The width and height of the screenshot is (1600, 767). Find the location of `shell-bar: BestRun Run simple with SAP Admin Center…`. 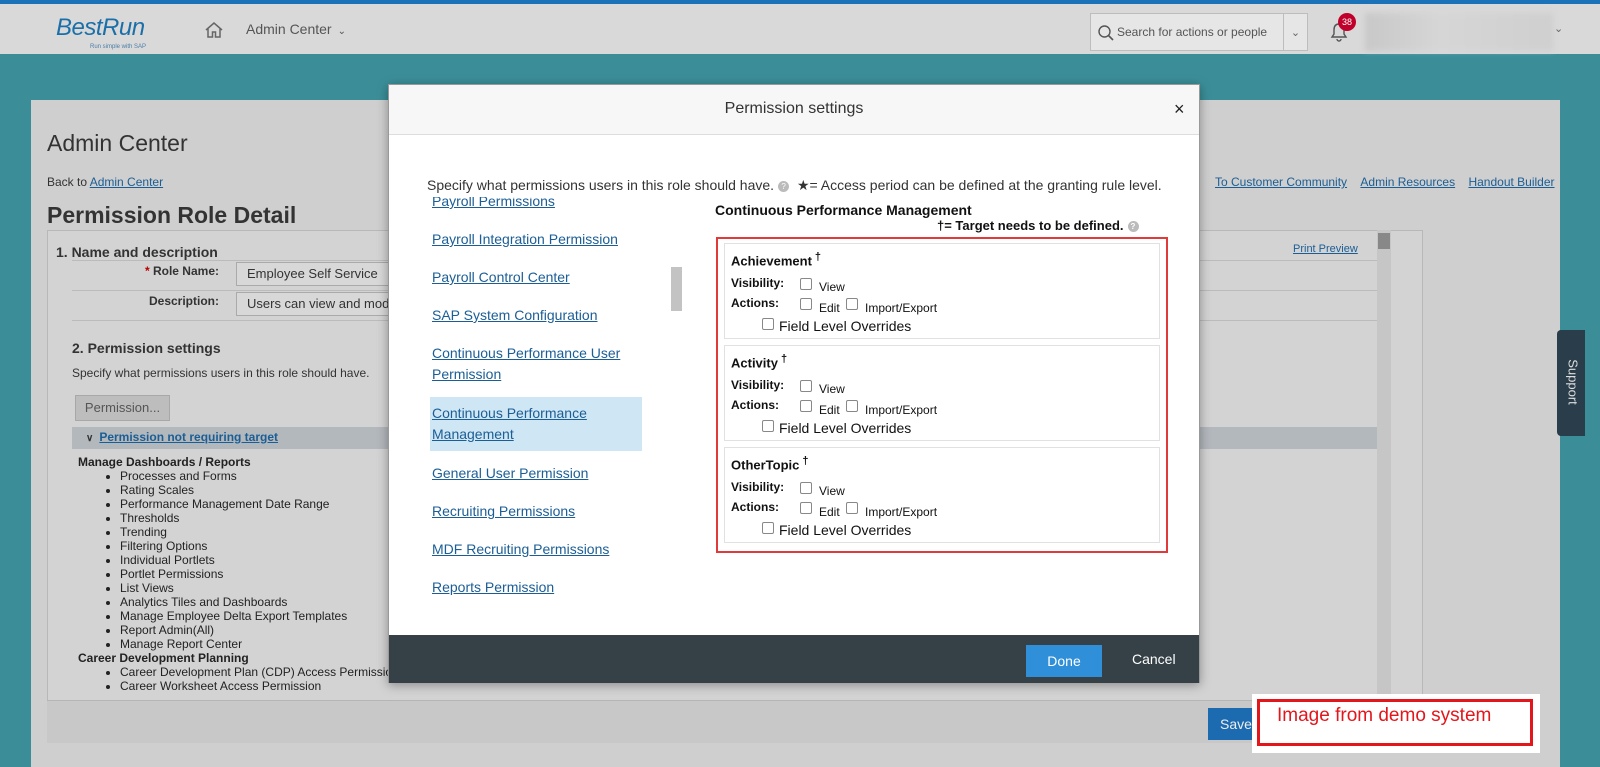

shell-bar: BestRun Run simple with SAP Admin Center… is located at coordinates (800, 27).